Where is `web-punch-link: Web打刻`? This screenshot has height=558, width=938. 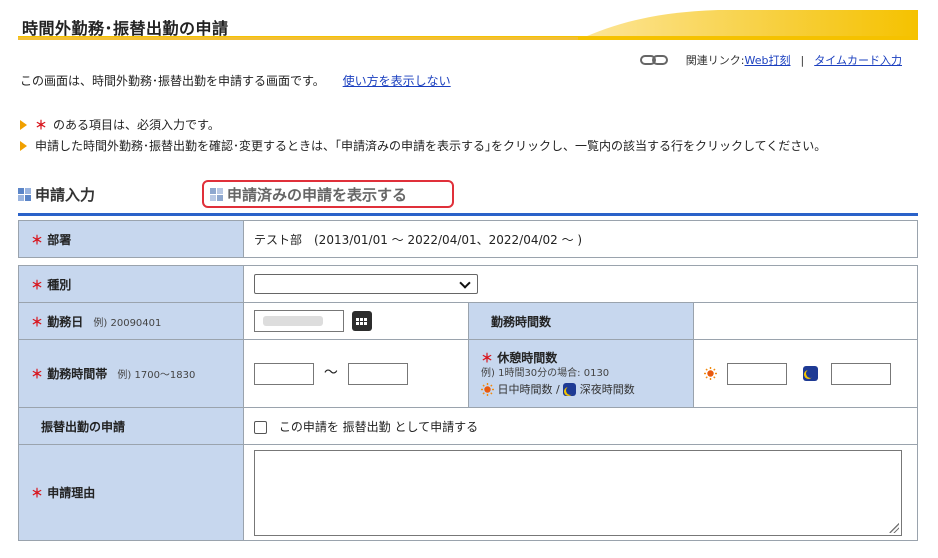
web-punch-link: Web打刻 is located at coordinates (768, 60).